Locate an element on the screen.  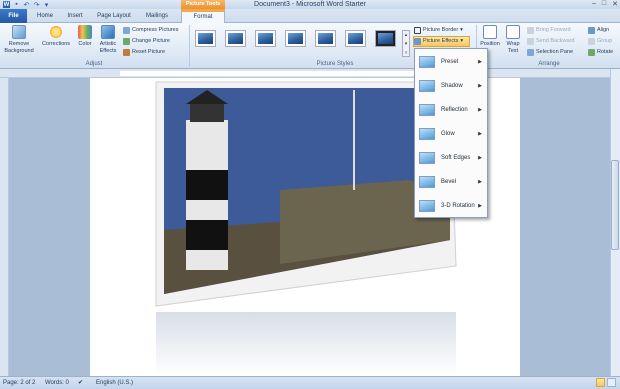
tab-mailings: Mailings is located at coordinates (157, 16).